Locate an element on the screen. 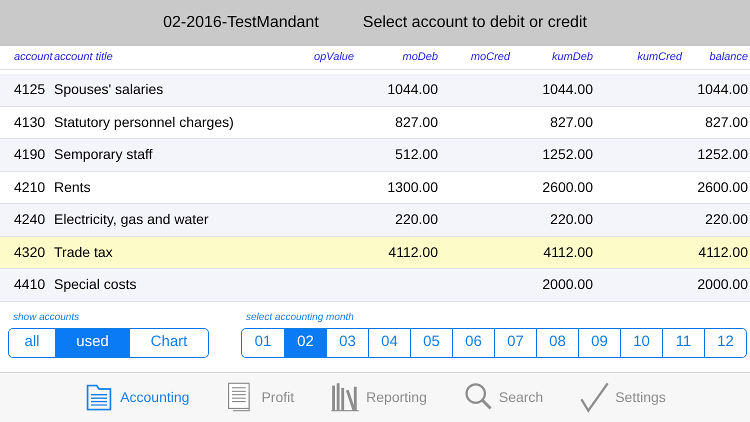 The width and height of the screenshot is (750, 422). column-header: kumDeb is located at coordinates (572, 58).